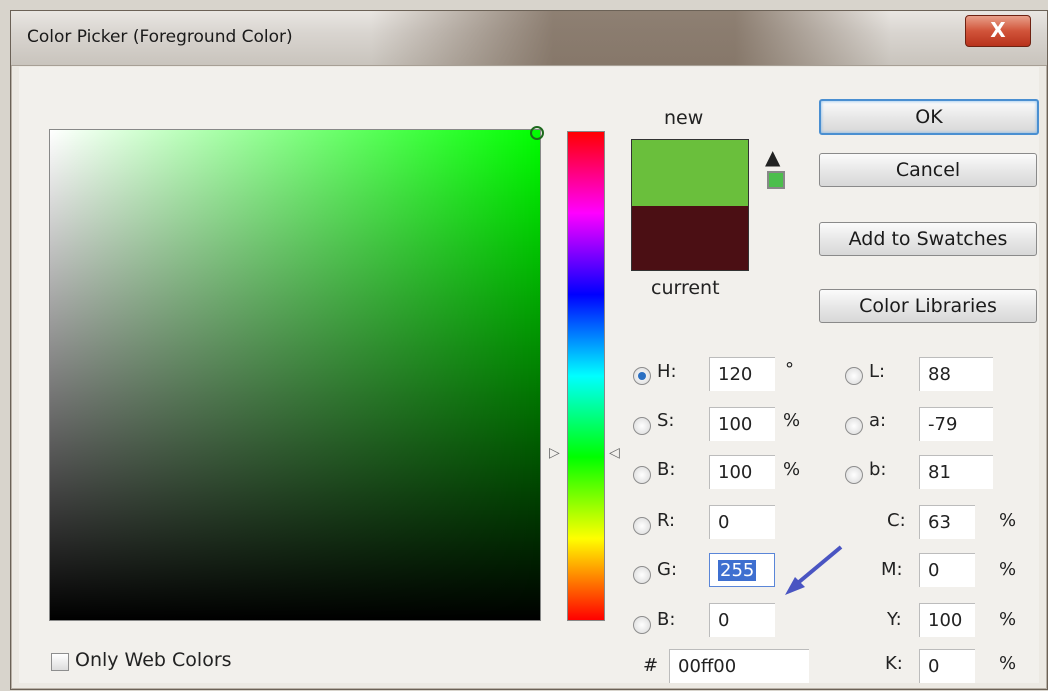  Describe the element at coordinates (956, 472) in the screenshot. I see `lab-b-input: 81` at that location.